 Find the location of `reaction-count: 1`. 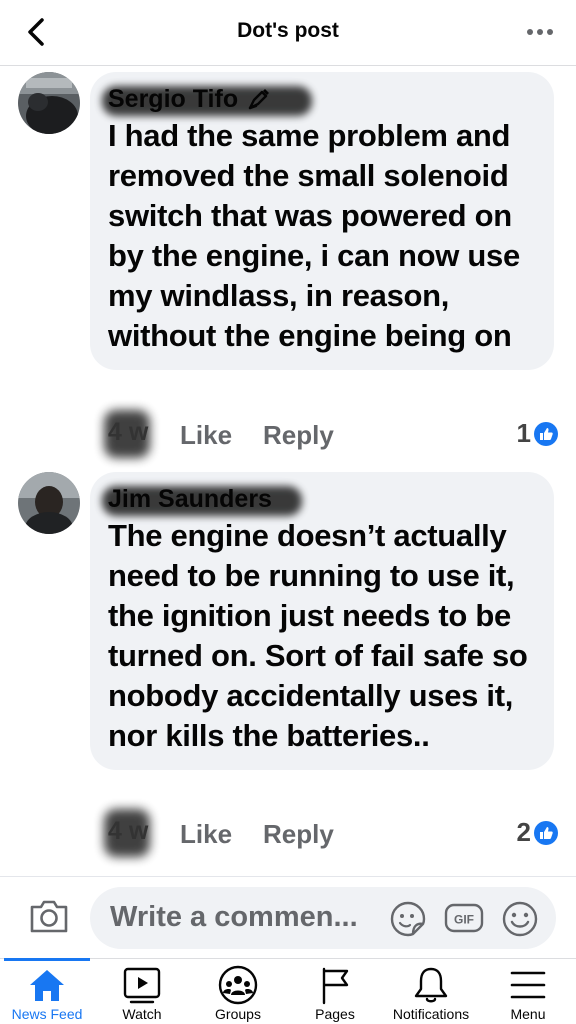

reaction-count: 1 is located at coordinates (537, 433).